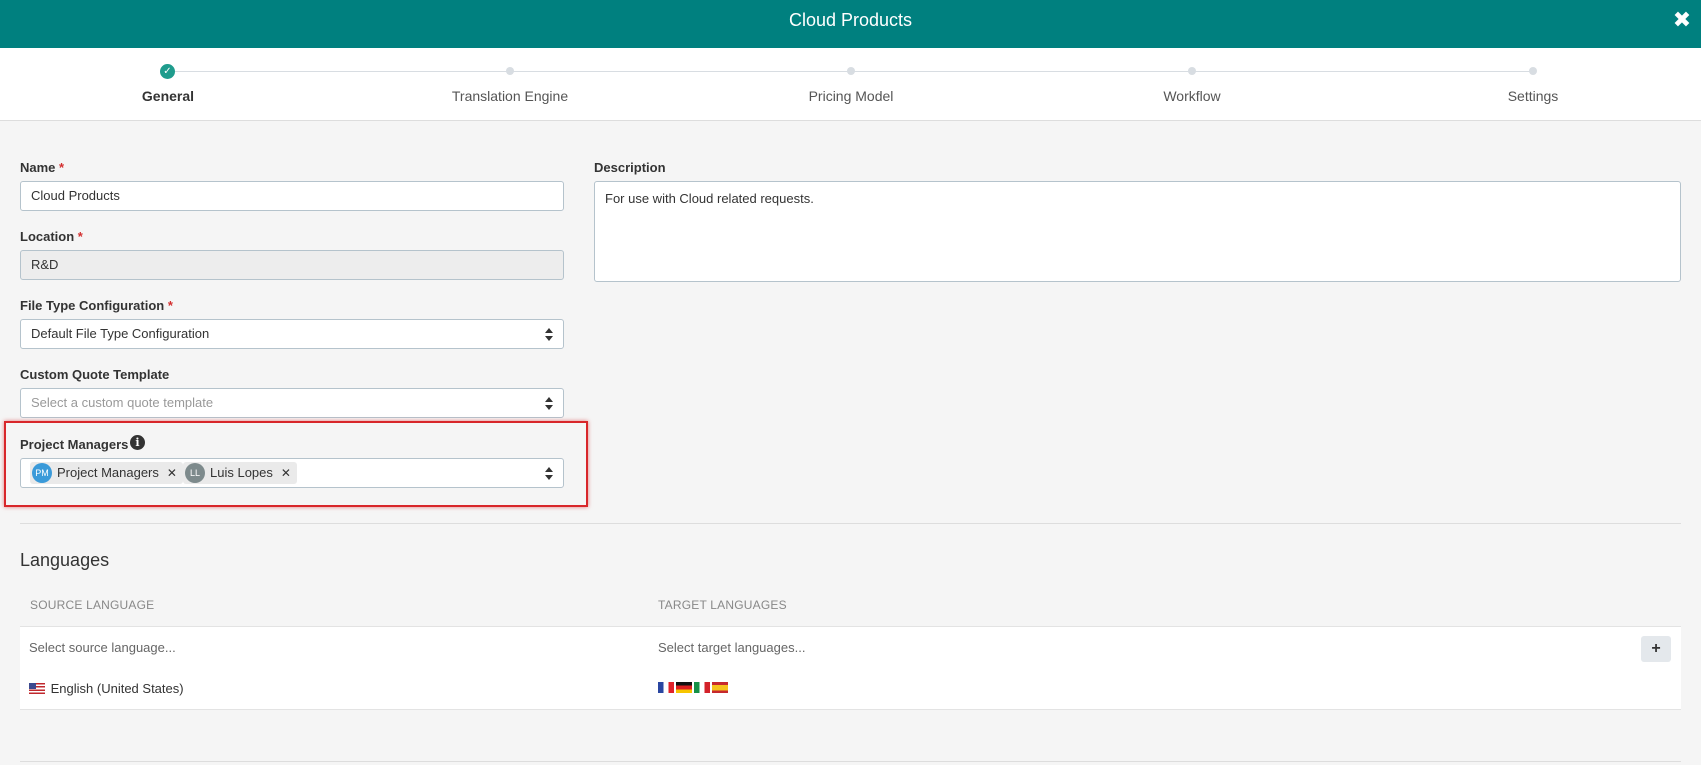 Image resolution: width=1701 pixels, height=765 pixels. Describe the element at coordinates (850, 20) in the screenshot. I see `dialog-title: Cloud Products` at that location.